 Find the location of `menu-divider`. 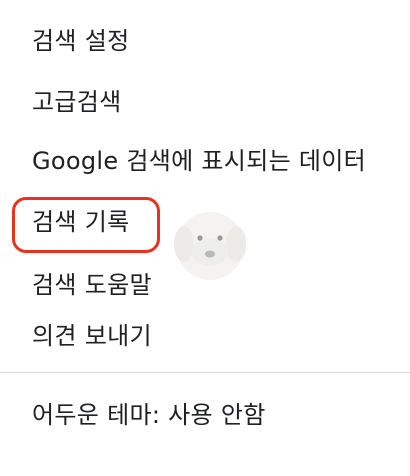

menu-divider is located at coordinates (205, 372).